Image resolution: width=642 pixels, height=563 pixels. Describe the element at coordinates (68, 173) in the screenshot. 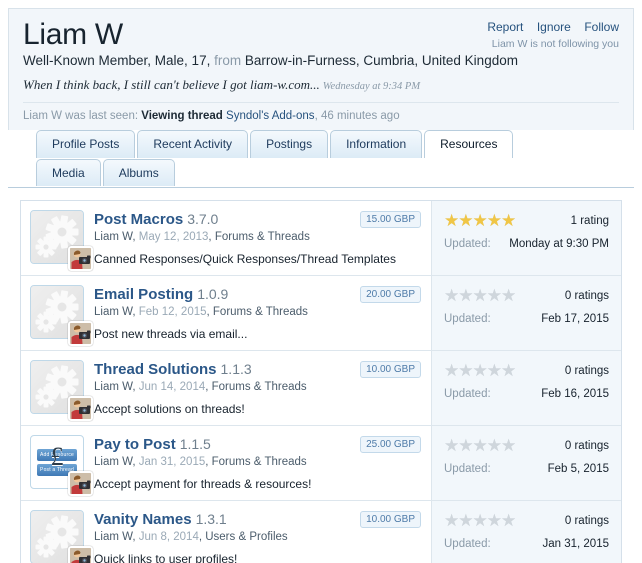

I see `tab-media: Media` at that location.